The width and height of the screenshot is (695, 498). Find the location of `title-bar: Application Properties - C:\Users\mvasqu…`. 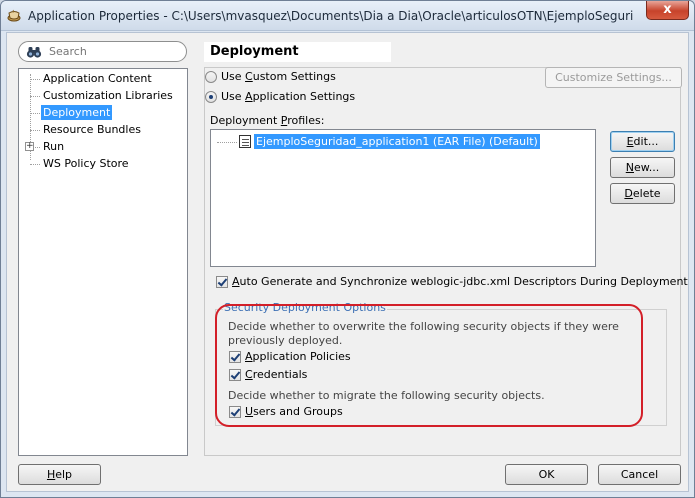

title-bar: Application Properties - C:\Users\mvasqu… is located at coordinates (347, 16).